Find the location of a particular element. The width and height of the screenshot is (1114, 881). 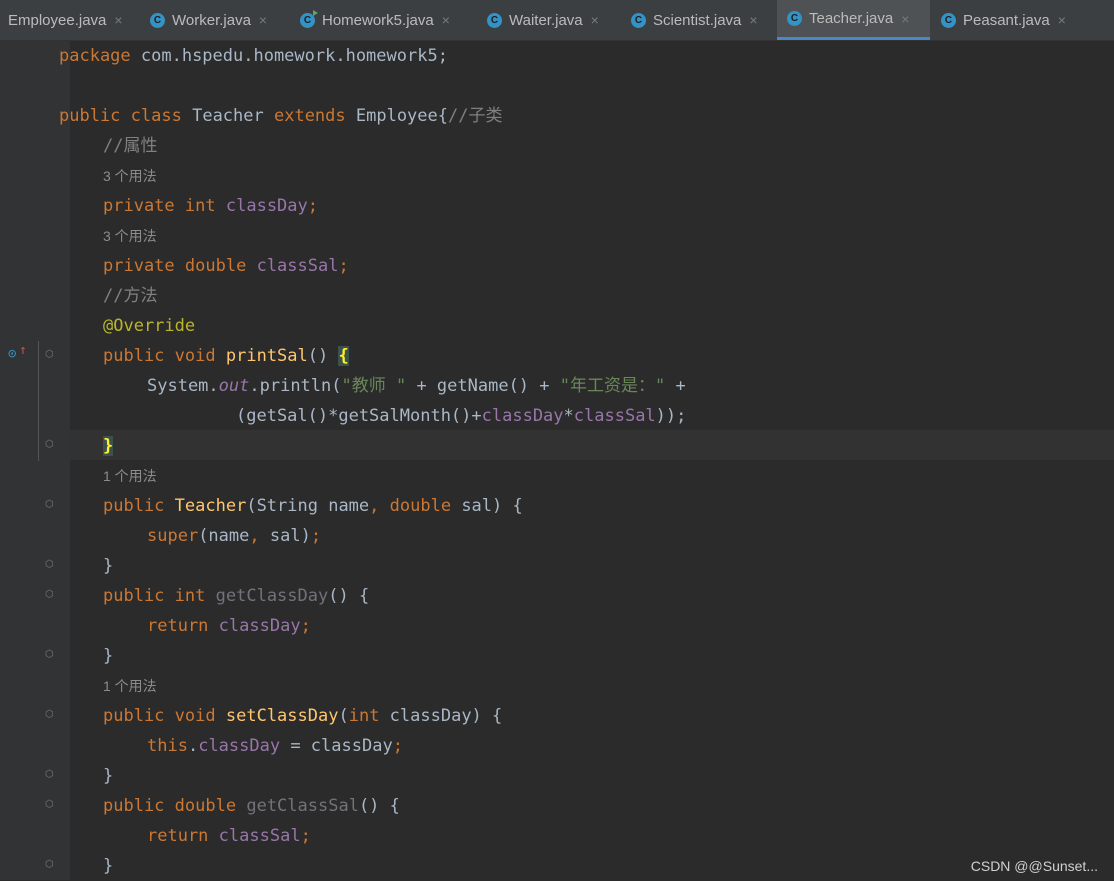

params: sal) { is located at coordinates (487, 506).